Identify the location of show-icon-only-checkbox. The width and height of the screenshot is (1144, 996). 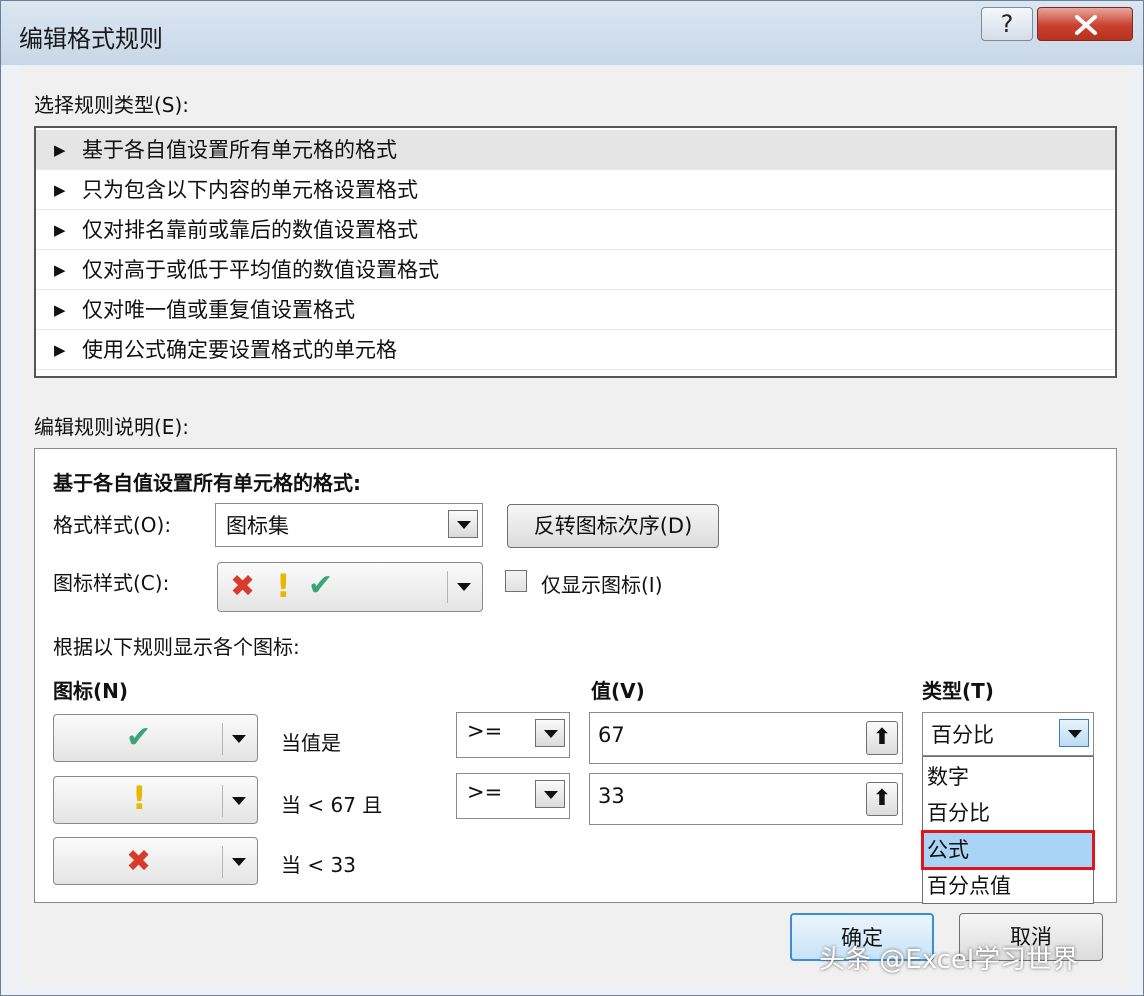
(516, 581).